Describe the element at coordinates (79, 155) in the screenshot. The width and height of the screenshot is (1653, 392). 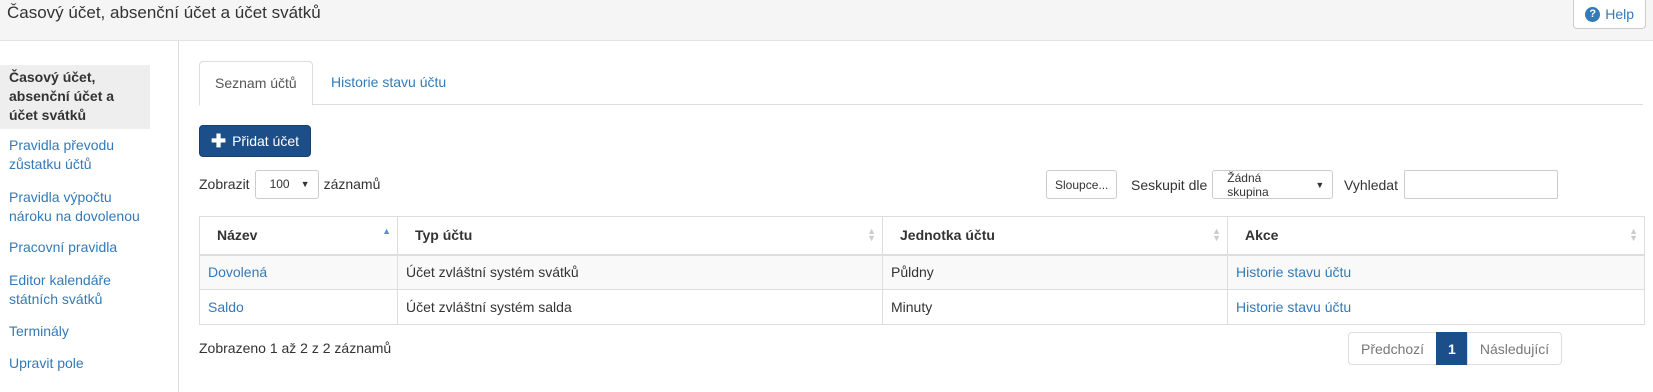
I see `sidebar-item-balance-transfer-rules: Pravidla převodu zůstatku účtů` at that location.